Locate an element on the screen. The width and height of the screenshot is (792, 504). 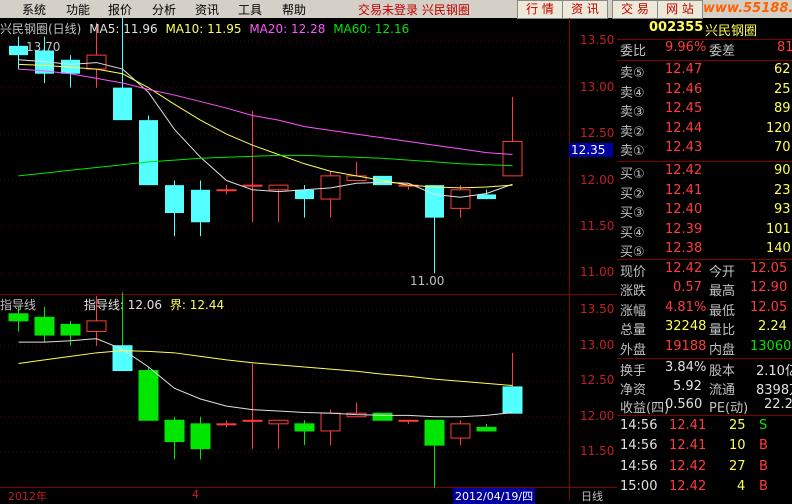
weicha-value: 81 is located at coordinates (784, 47).